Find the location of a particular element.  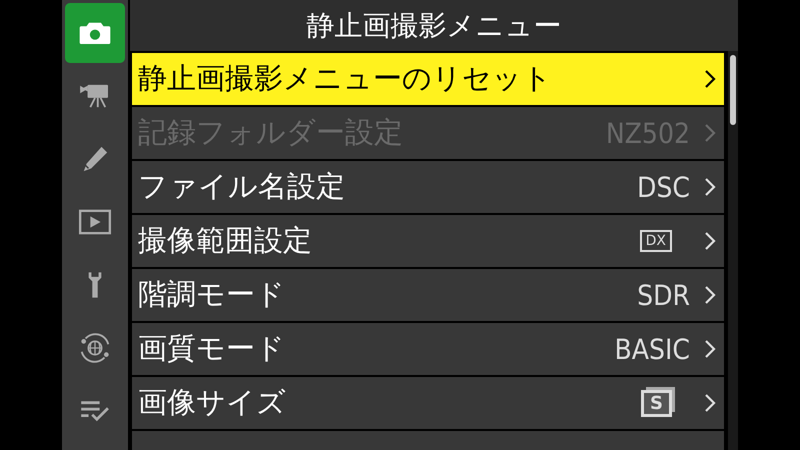

menu-item: 階調モード SDR is located at coordinates (428, 295).